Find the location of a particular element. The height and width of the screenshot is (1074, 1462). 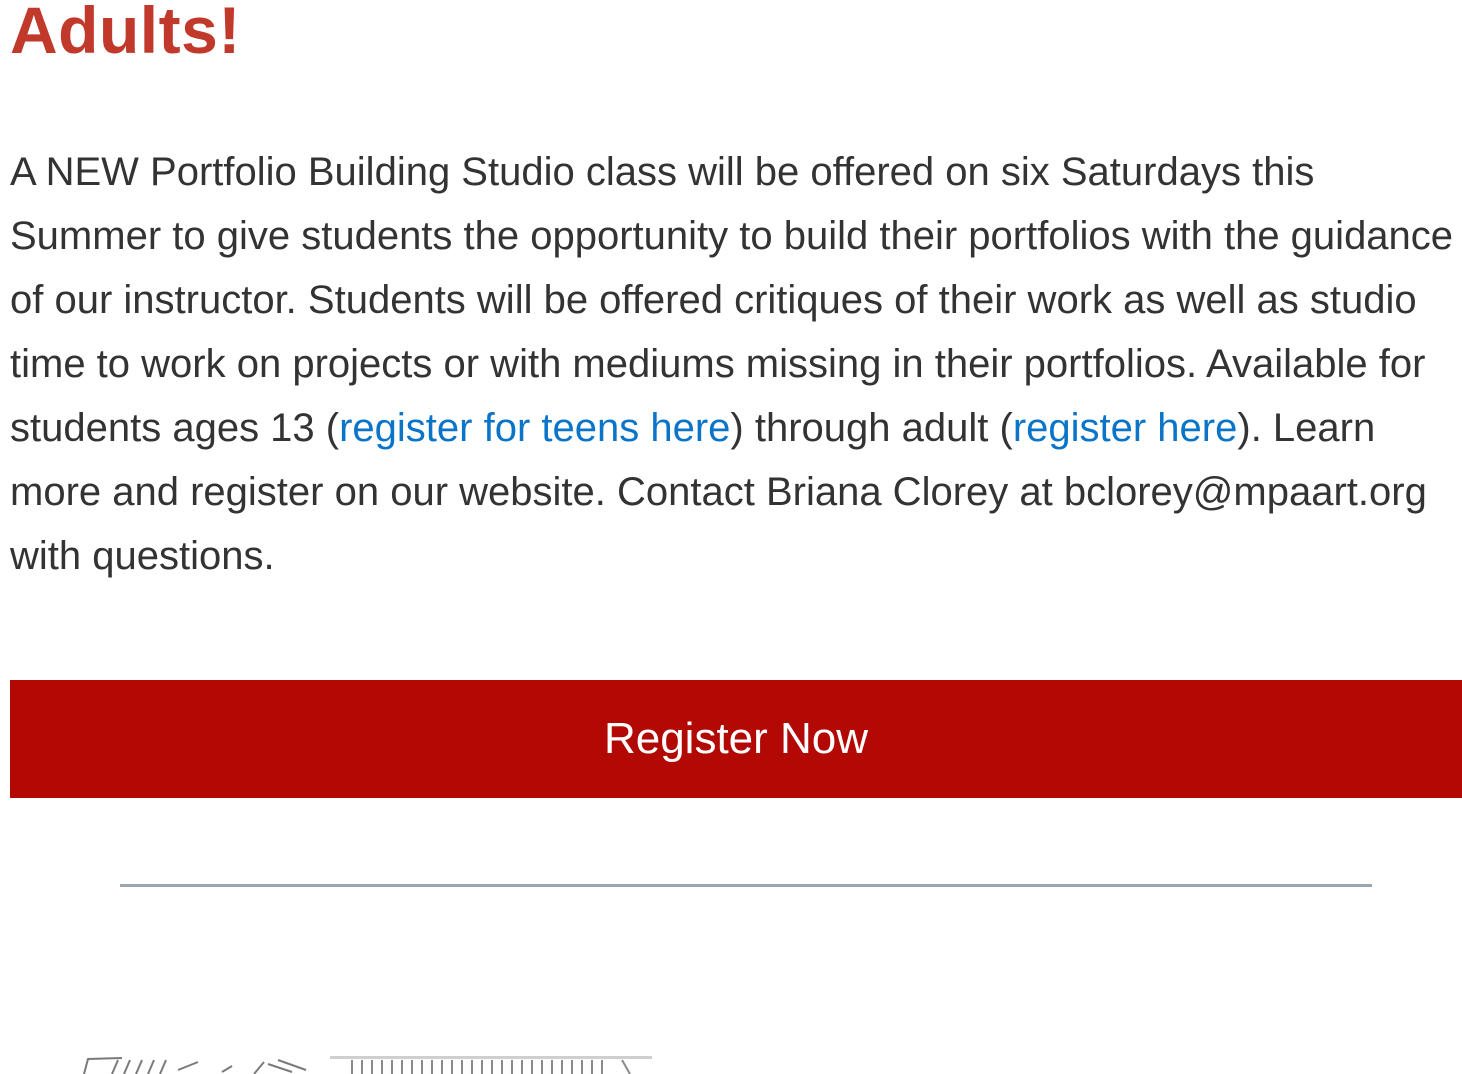

register-now-button: Register Now is located at coordinates (736, 739).